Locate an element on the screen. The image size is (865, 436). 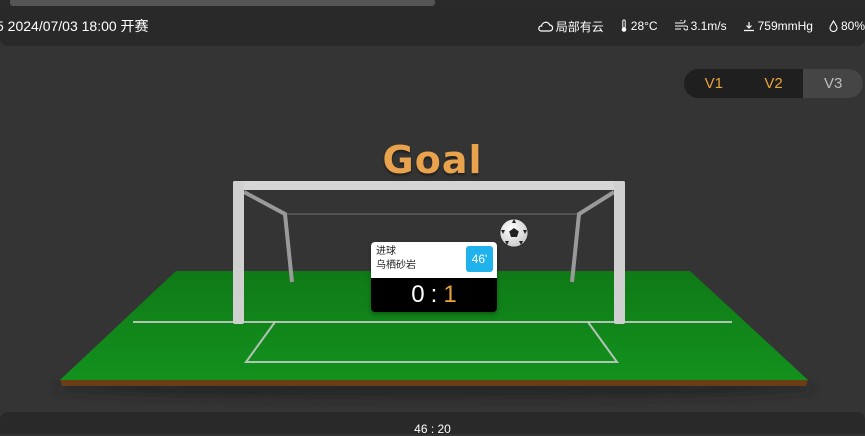
away-score: 1 is located at coordinates (450, 294).